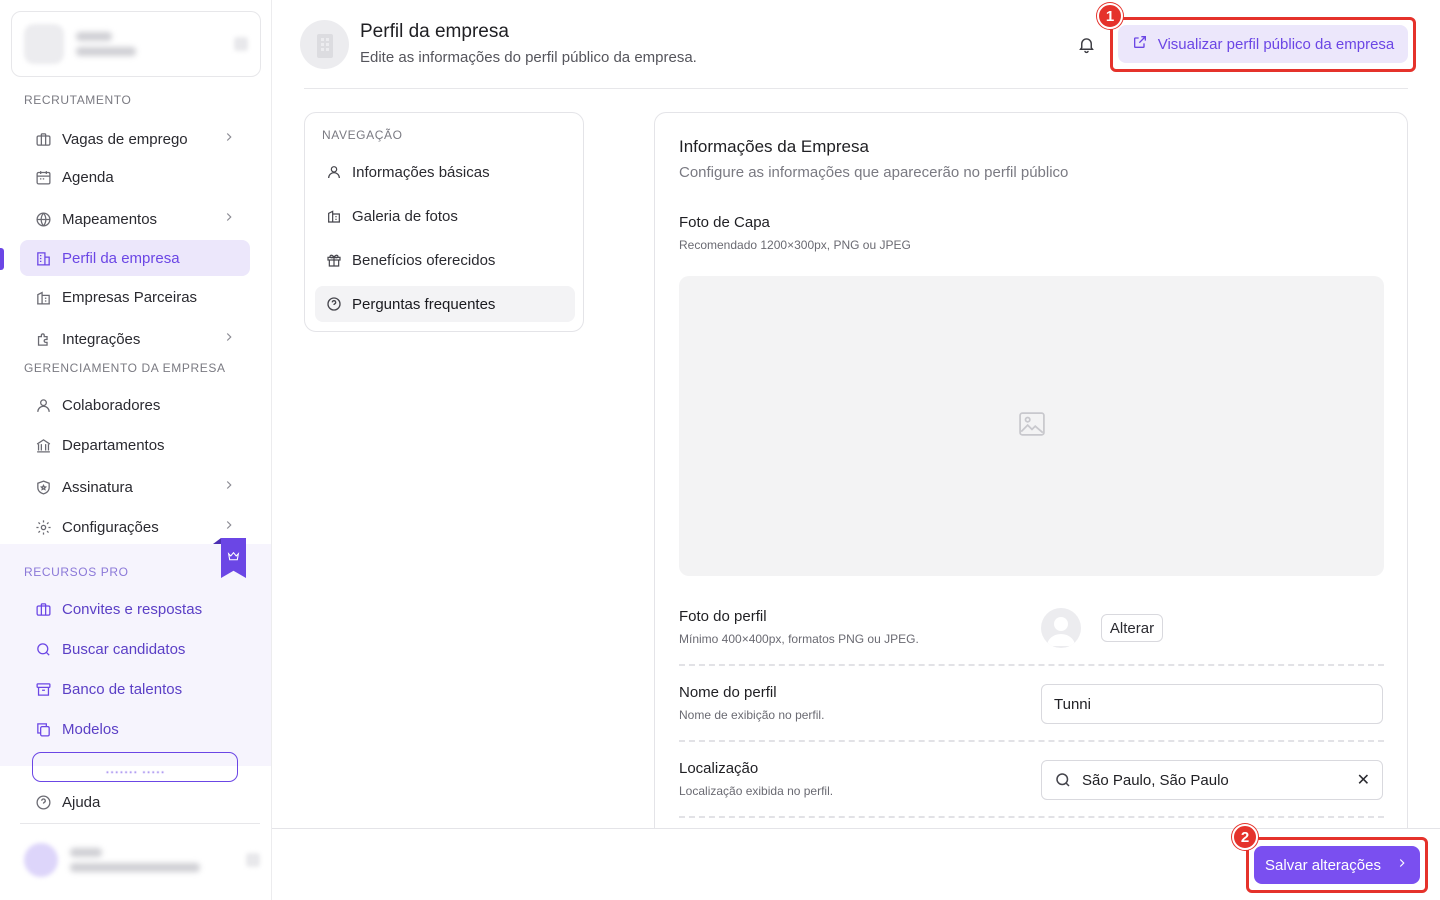  I want to click on sidebar-item-label: Mapeamentos, so click(110, 219).